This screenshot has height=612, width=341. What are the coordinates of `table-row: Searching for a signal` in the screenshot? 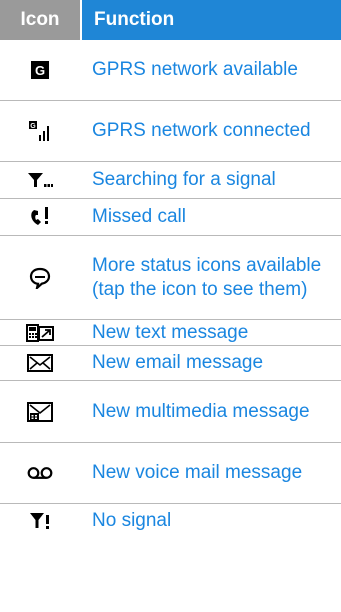 It's located at (170, 180).